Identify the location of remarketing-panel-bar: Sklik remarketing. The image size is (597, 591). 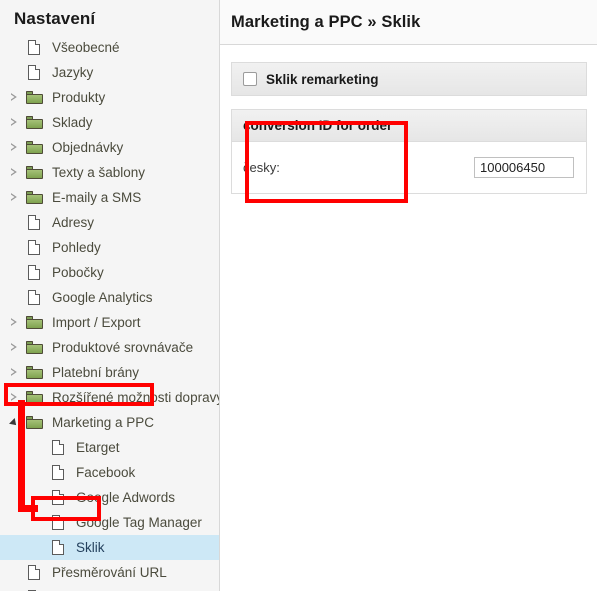
(409, 79).